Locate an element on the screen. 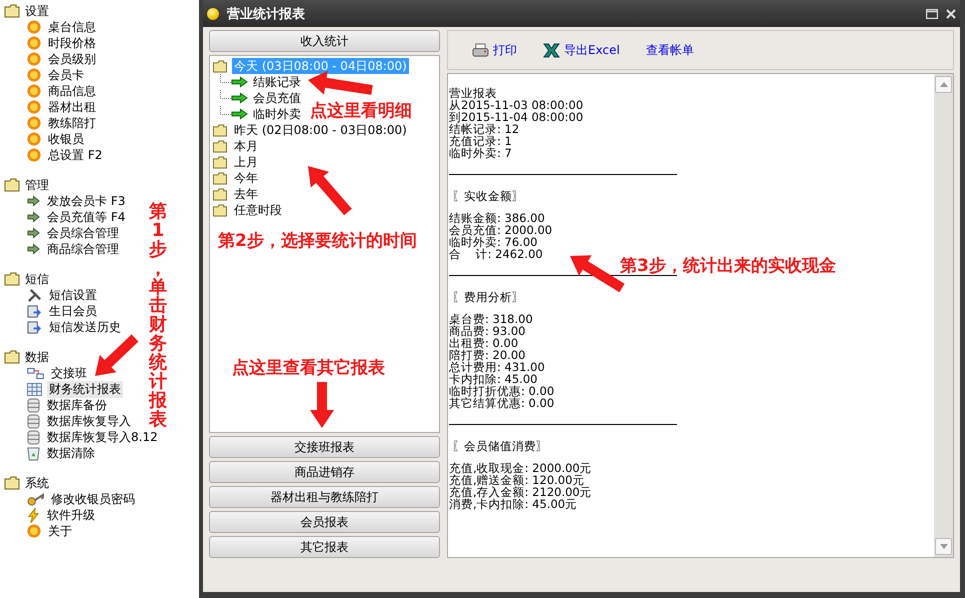 This screenshot has height=598, width=965. sidebar-item: 修改收银员密码 is located at coordinates (93, 499).